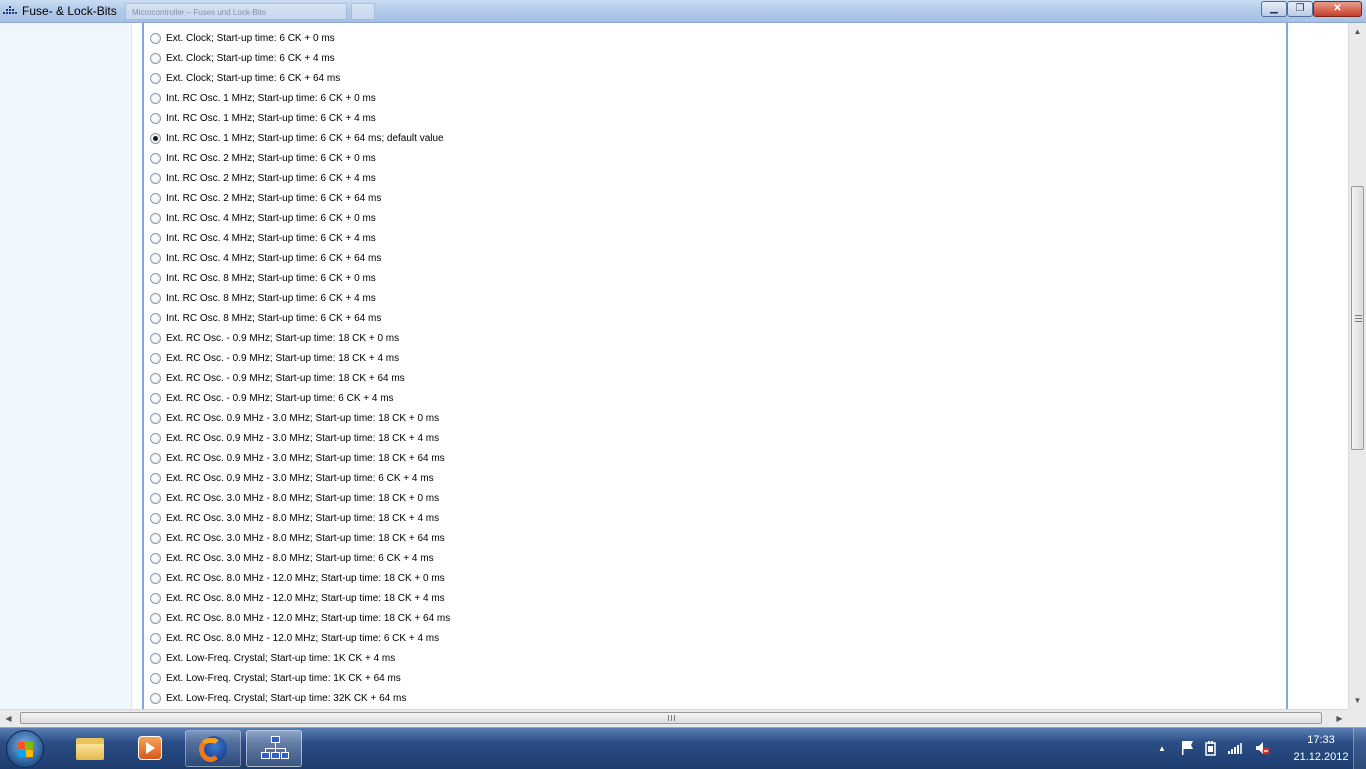 This screenshot has width=1366, height=769. Describe the element at coordinates (250, 58) in the screenshot. I see `option-label: Ext. Clock; Start-up time: 6 CK + 4 ms` at that location.